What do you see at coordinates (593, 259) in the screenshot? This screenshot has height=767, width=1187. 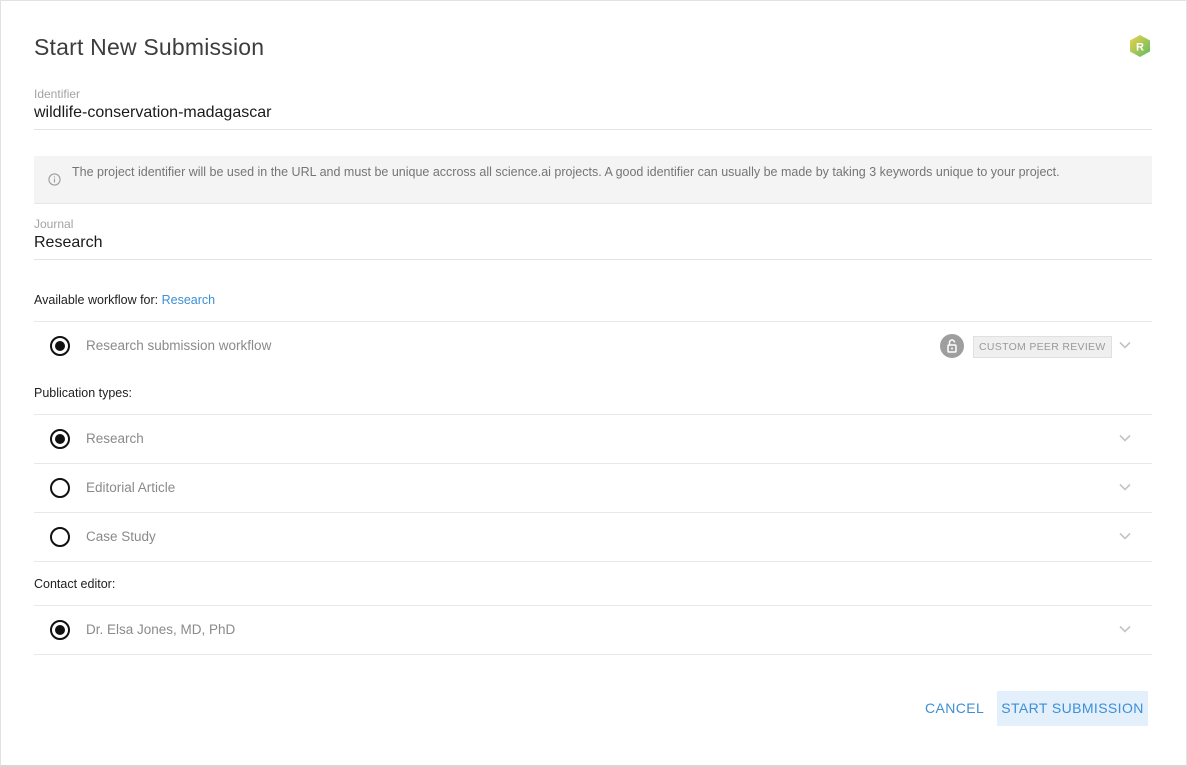 I see `journal-underline` at bounding box center [593, 259].